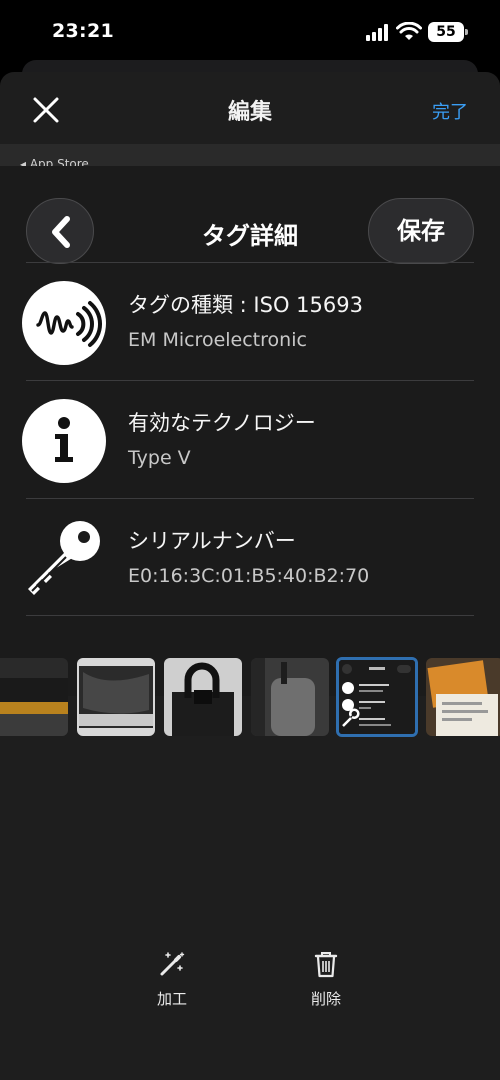  Describe the element at coordinates (326, 980) in the screenshot. I see `delete-button: 削除` at that location.